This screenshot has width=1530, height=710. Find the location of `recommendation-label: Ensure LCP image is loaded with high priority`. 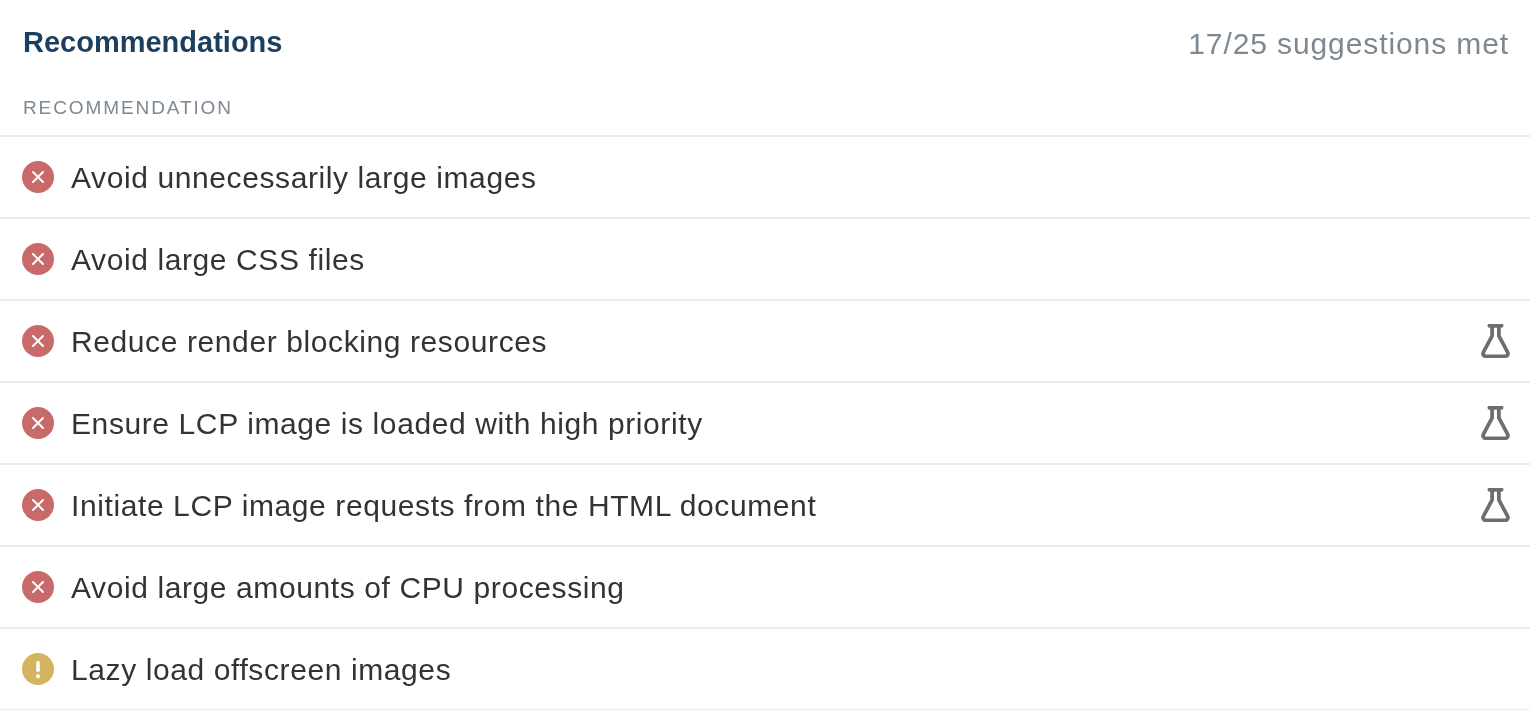

recommendation-label: Ensure LCP image is loaded with high priority is located at coordinates (387, 423).